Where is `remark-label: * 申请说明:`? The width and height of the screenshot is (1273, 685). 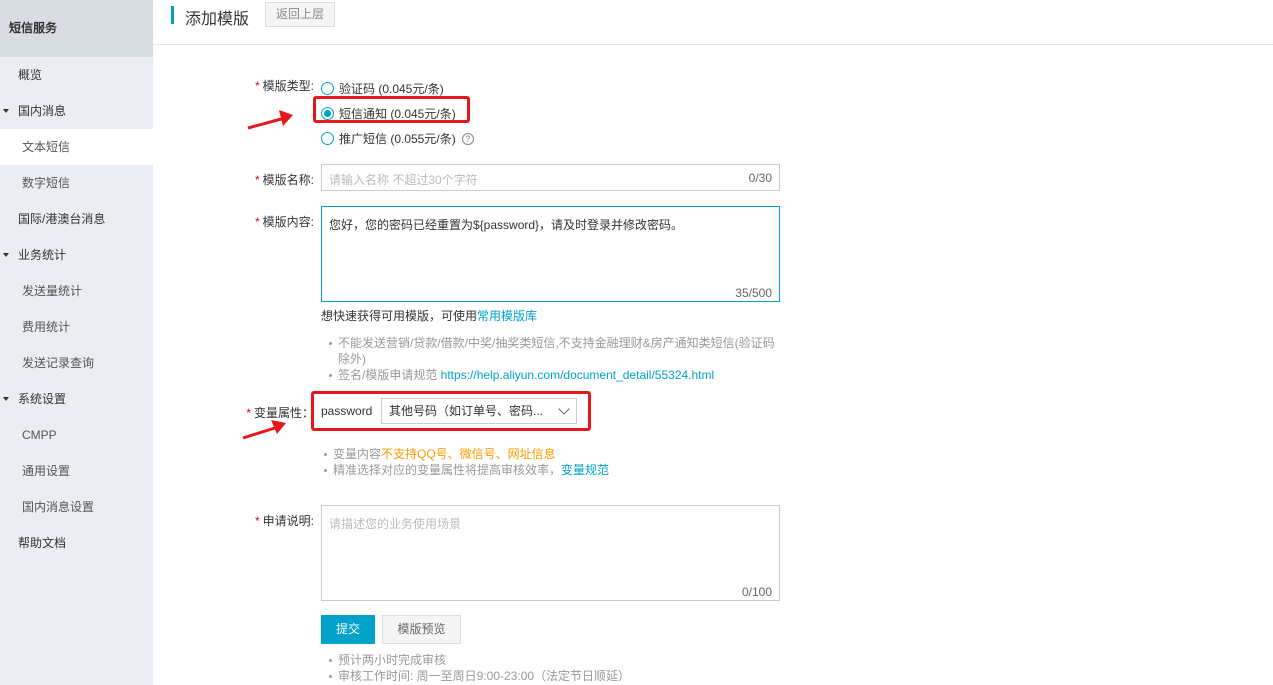
remark-label: * 申请说明: is located at coordinates (284, 521).